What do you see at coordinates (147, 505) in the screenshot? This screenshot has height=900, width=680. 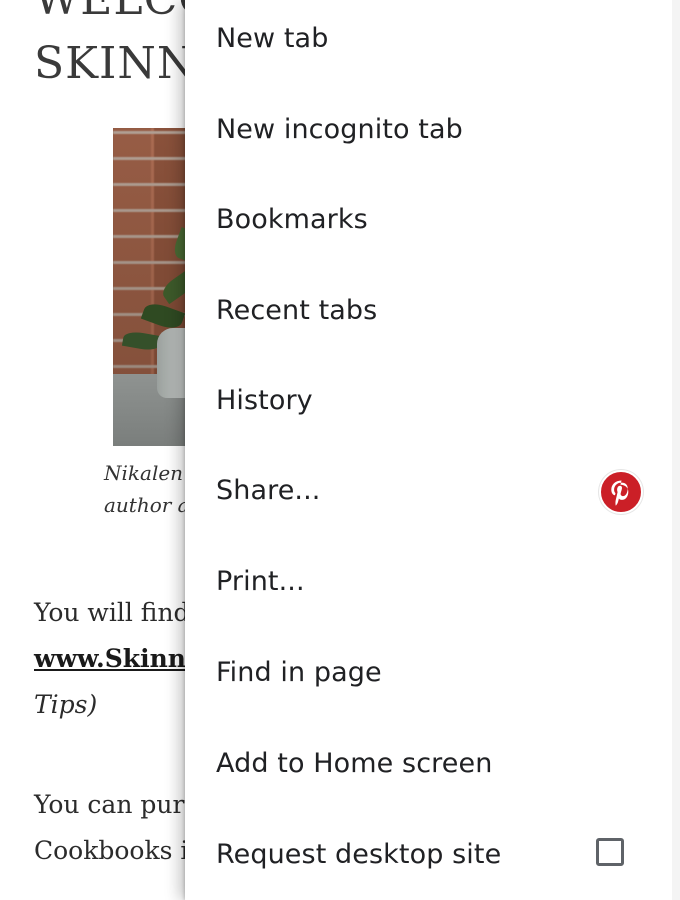 I see `photo-caption-line-2: author a` at bounding box center [147, 505].